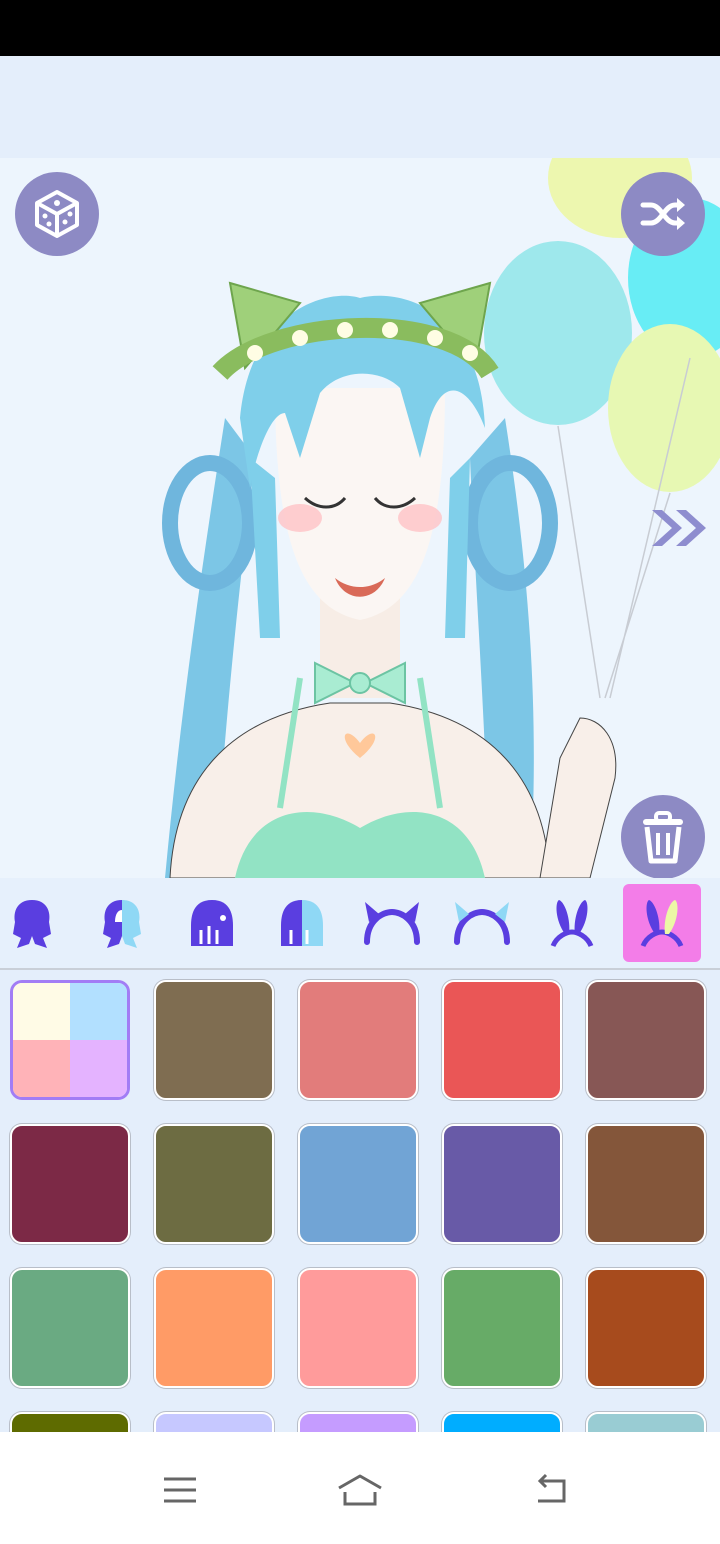 This screenshot has height=1544, width=720. What do you see at coordinates (360, 28) in the screenshot?
I see `status-bar` at bounding box center [360, 28].